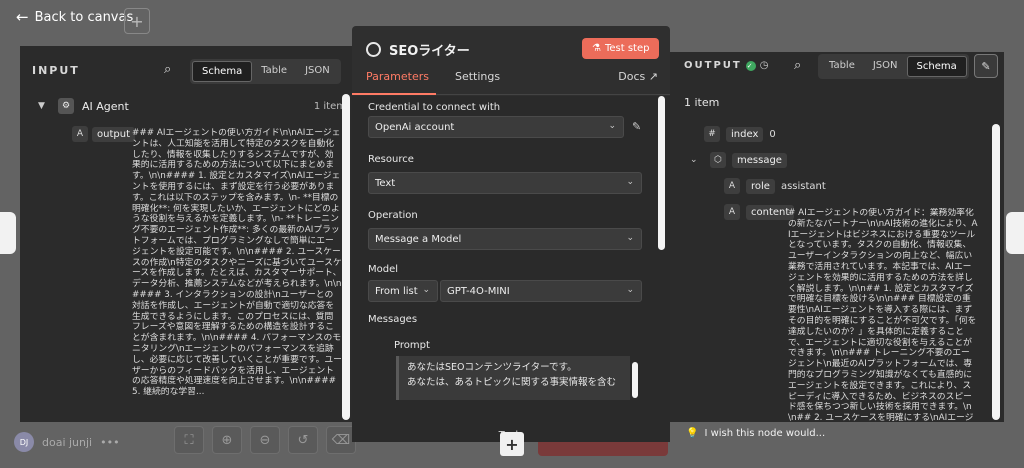  What do you see at coordinates (653, 76) in the screenshot?
I see `external-link-icon: ↗` at bounding box center [653, 76].